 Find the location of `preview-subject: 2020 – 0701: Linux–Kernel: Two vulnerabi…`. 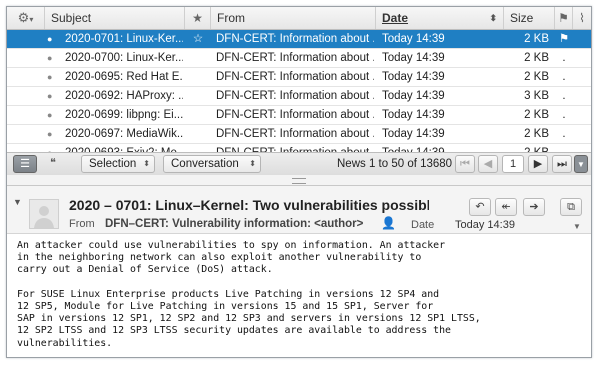

preview-subject: 2020 – 0701: Linux–Kernel: Two vulnerabi… is located at coordinates (249, 205).